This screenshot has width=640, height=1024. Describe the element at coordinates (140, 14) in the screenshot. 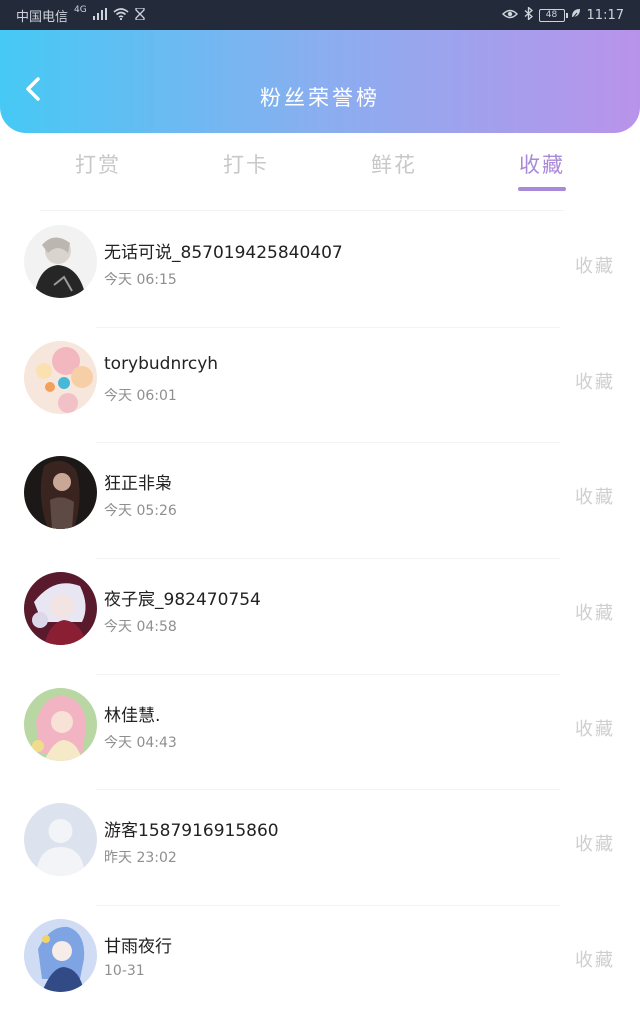

I see `hourglass-icon` at that location.